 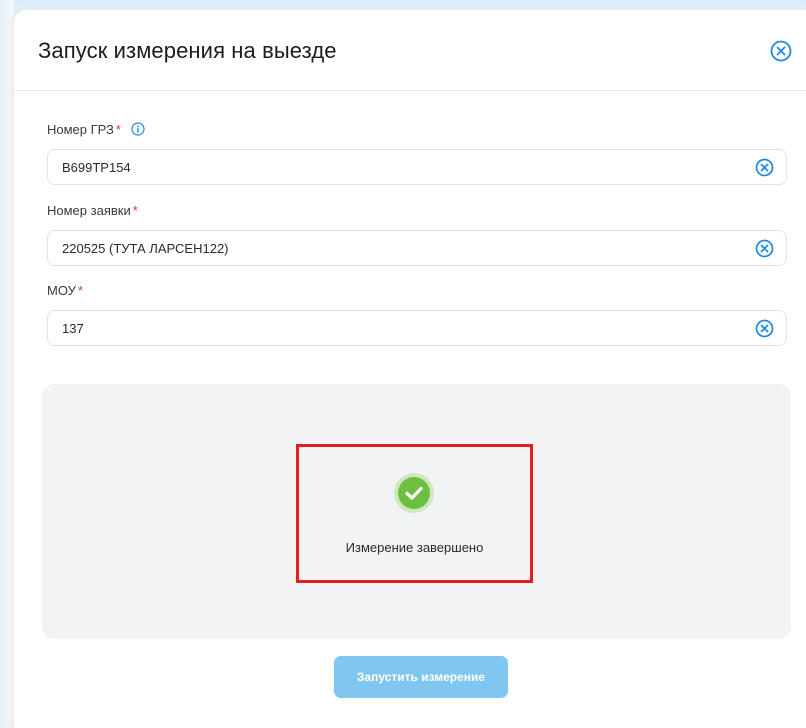 What do you see at coordinates (73, 328) in the screenshot?
I see `mou-input-value: 137` at bounding box center [73, 328].